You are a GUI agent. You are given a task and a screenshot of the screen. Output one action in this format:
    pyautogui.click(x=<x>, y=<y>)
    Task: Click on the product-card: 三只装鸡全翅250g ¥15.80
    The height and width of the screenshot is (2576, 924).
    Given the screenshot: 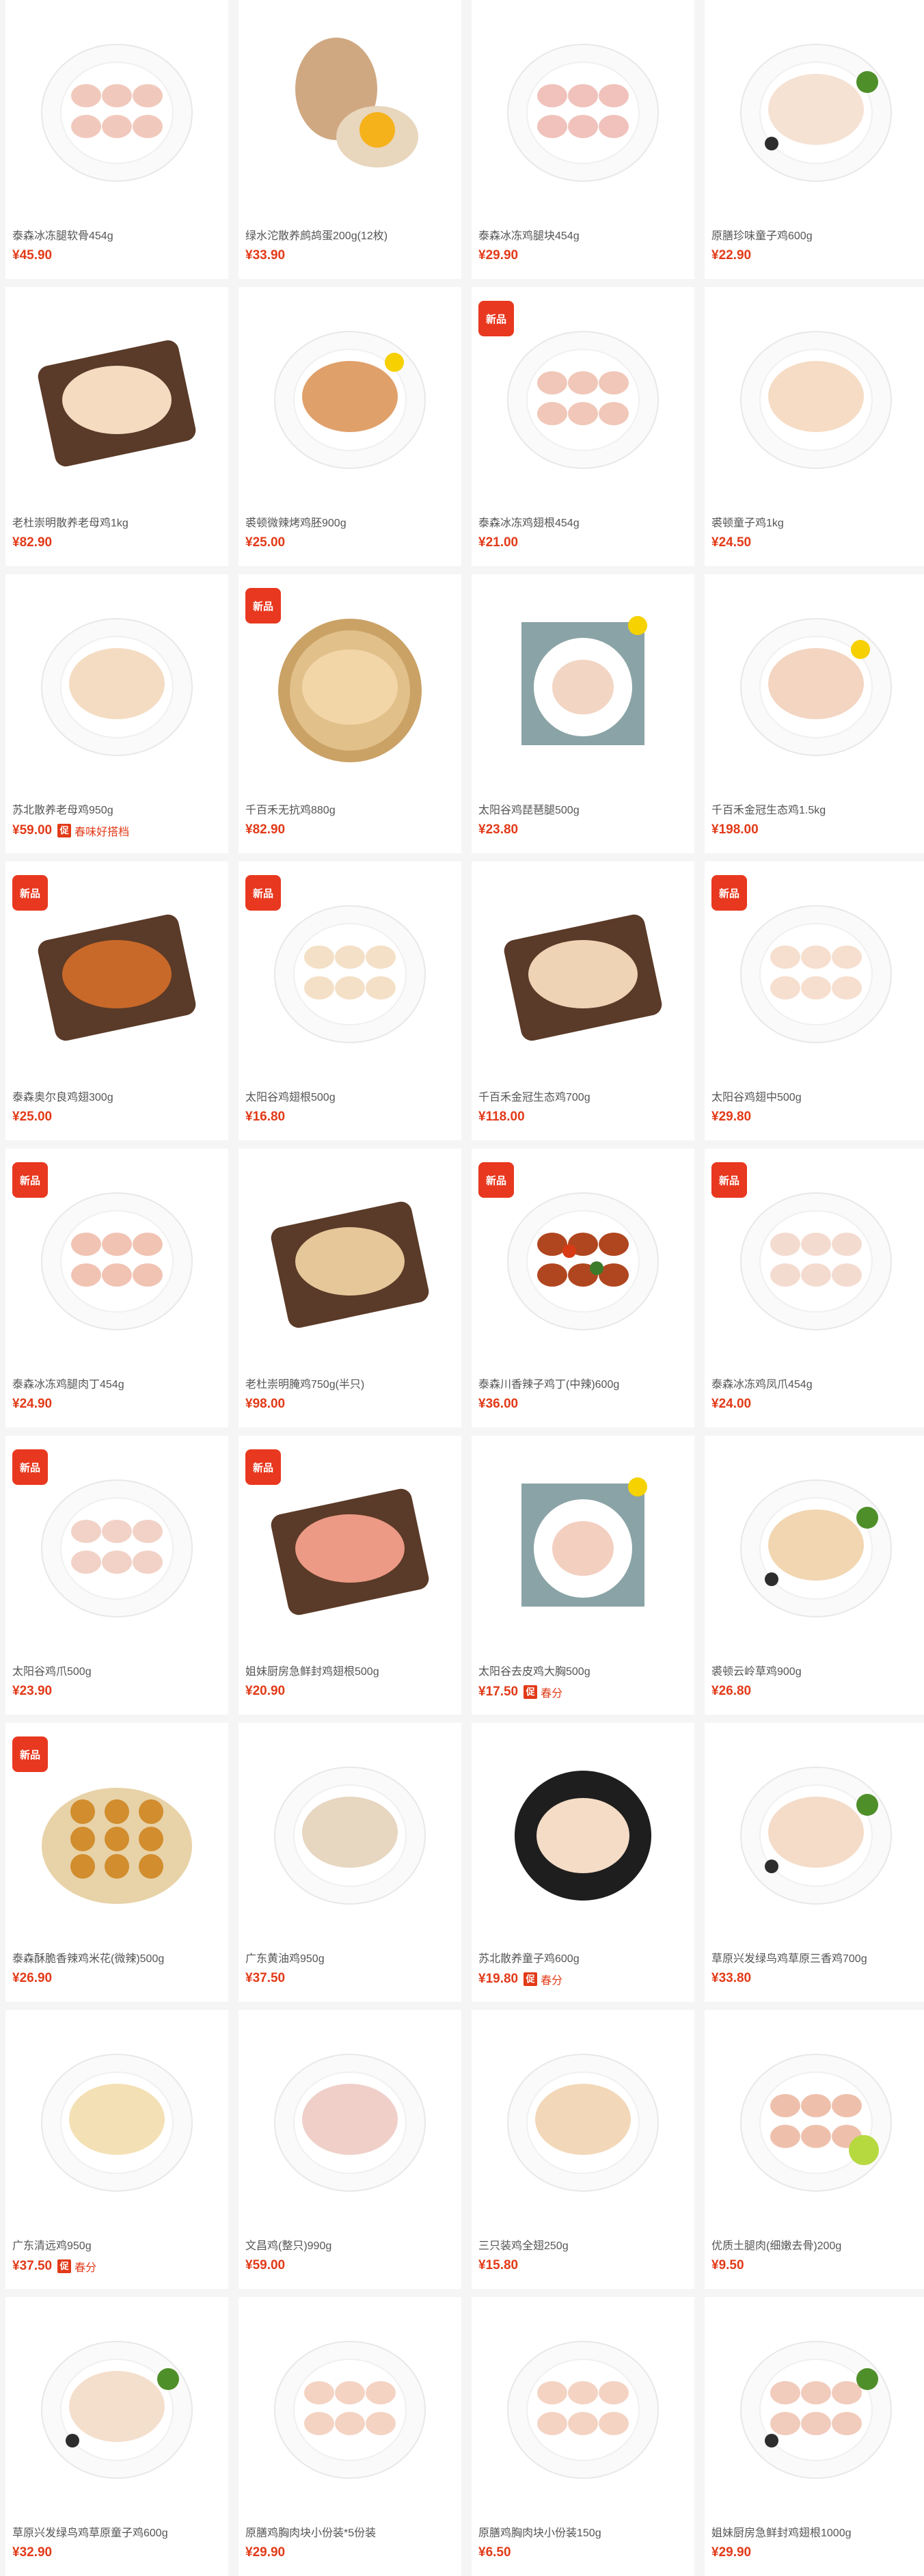 What is the action you would take?
    pyautogui.click(x=583, y=2149)
    